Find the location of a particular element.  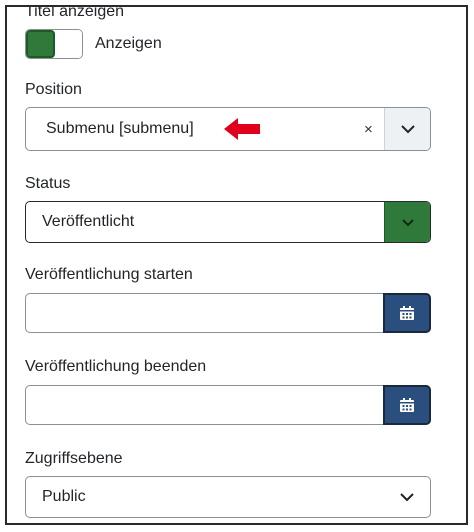

access-level-dropdown-toggle is located at coordinates (407, 497).